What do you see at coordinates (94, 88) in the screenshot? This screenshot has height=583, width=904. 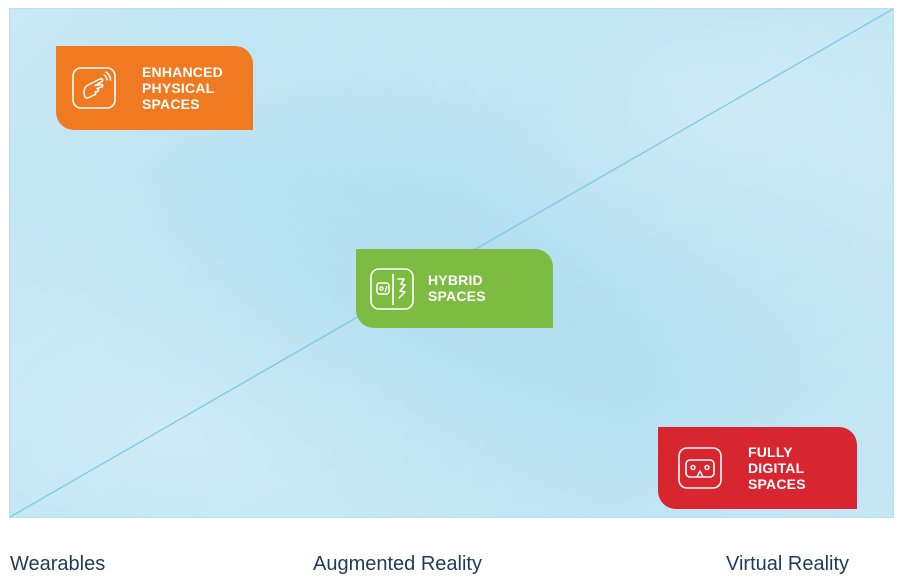 I see `pointing-hand-icon` at bounding box center [94, 88].